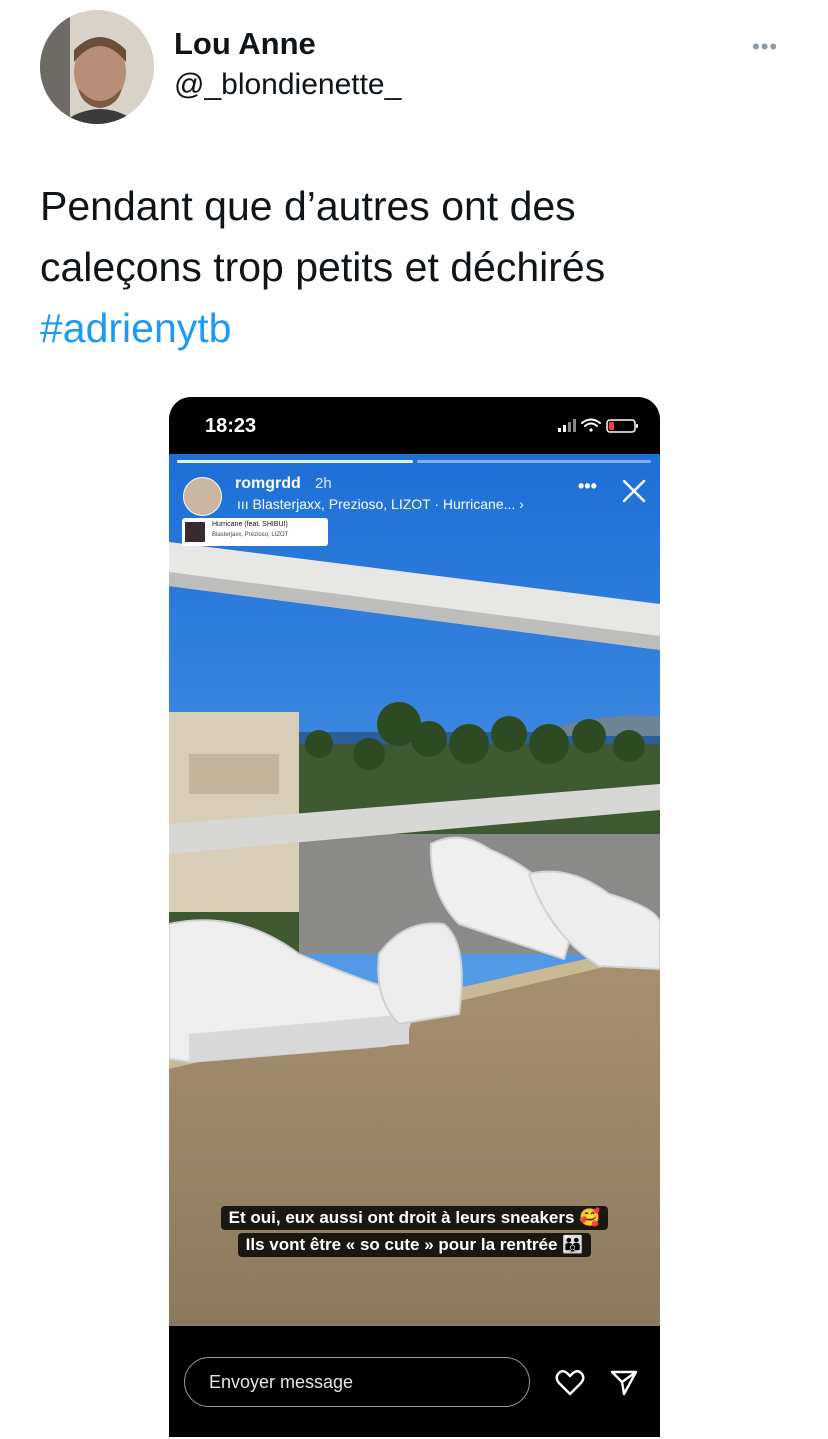 This screenshot has width=828, height=1439. I want to click on battery-low-icon, so click(622, 426).